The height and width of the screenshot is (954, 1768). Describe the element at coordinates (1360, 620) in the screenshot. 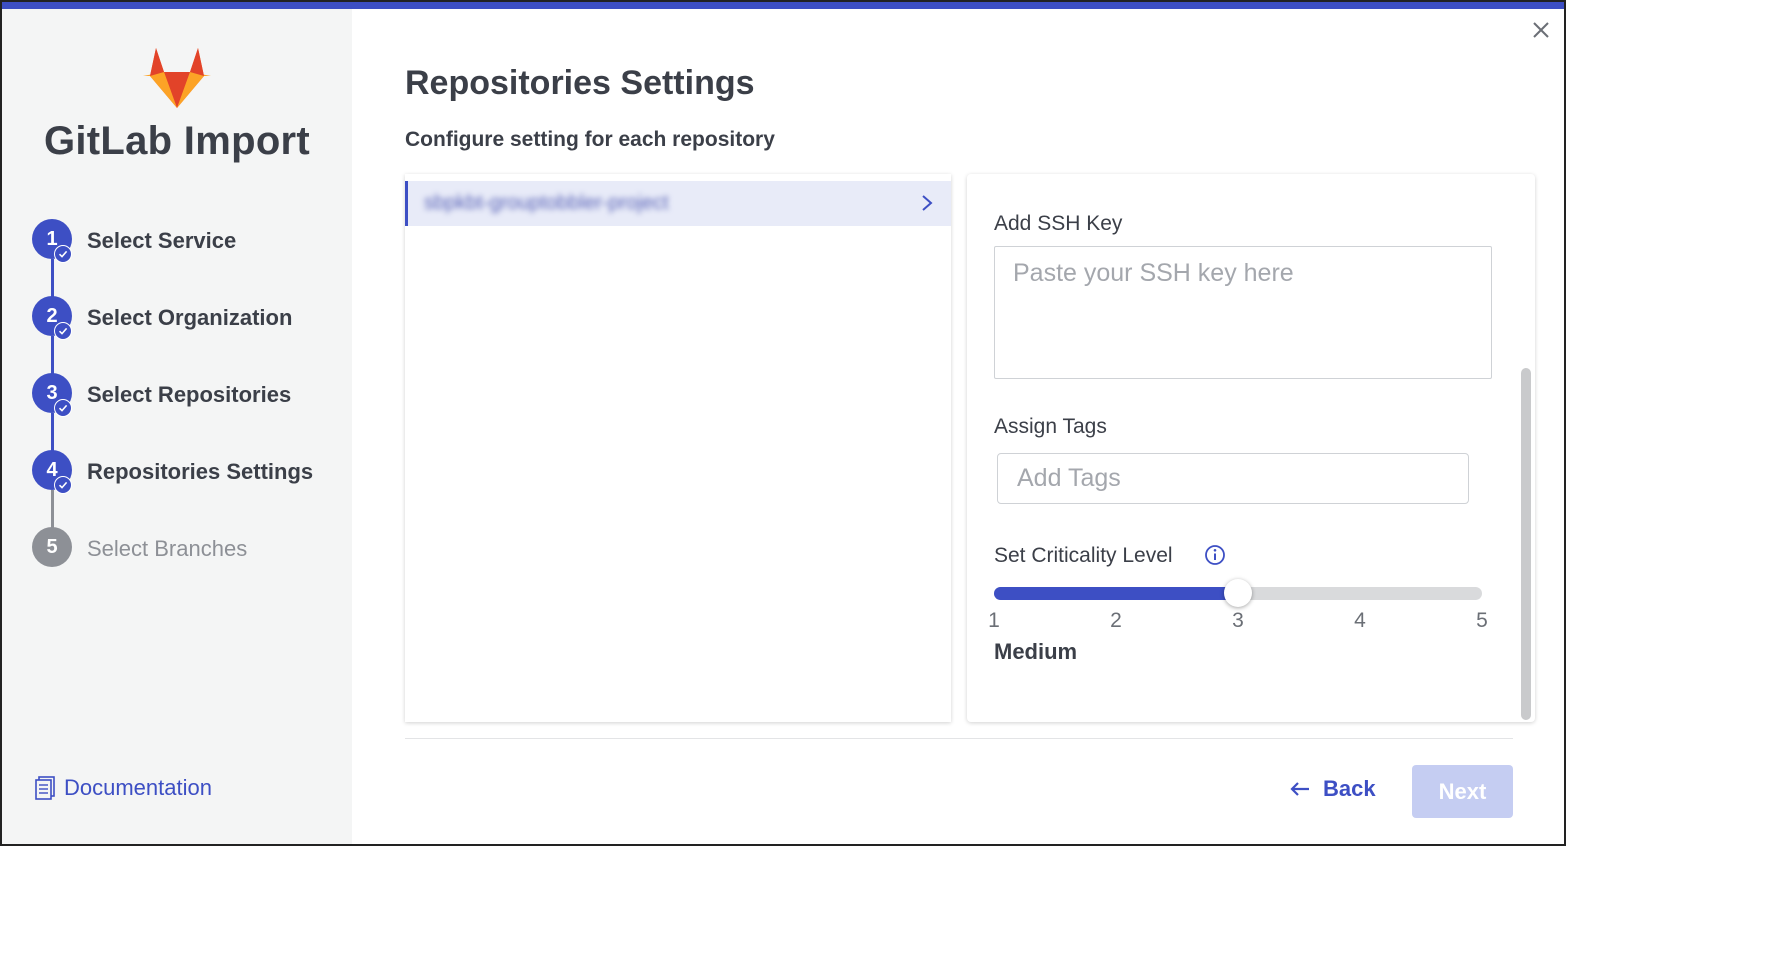

I see `slider-tick-4: 4` at that location.